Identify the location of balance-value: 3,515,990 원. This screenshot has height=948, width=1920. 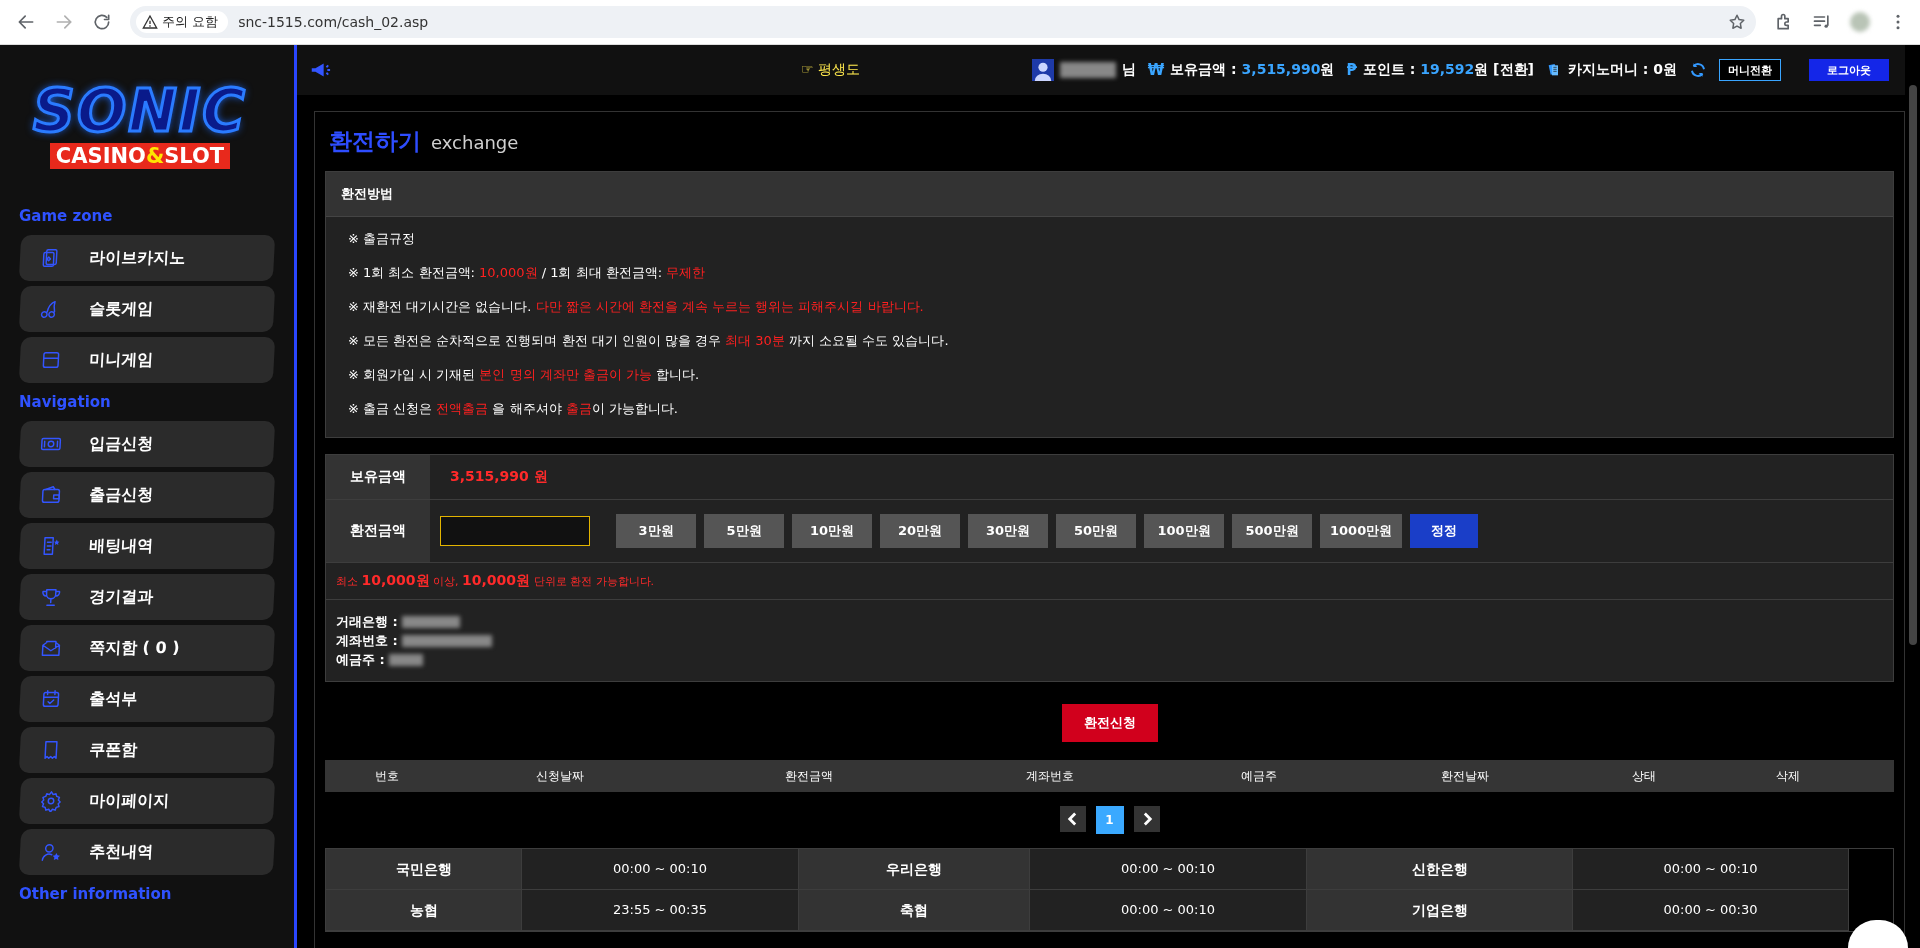
(498, 477).